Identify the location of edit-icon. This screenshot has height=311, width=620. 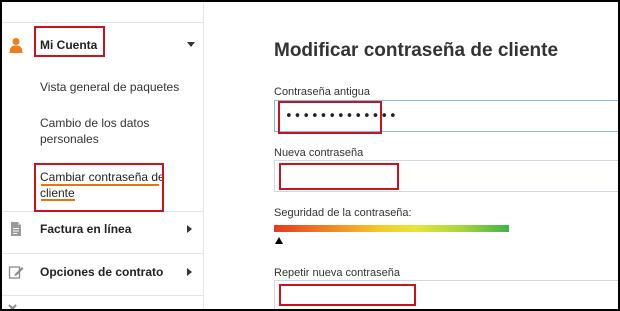
(16, 272).